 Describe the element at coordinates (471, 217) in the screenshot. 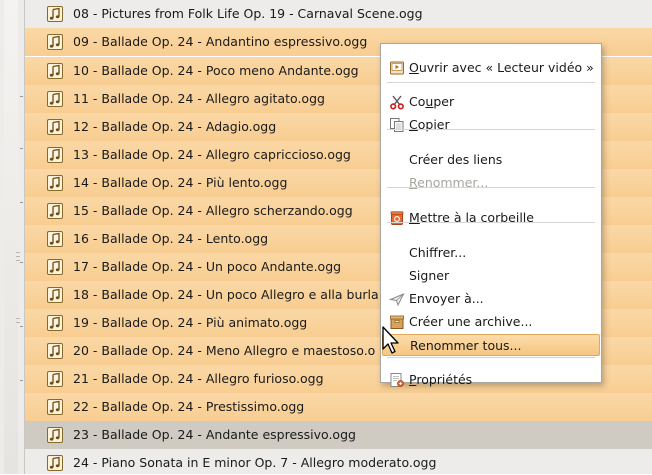

I see `menu-item-label: Mettre à la corbeille` at that location.